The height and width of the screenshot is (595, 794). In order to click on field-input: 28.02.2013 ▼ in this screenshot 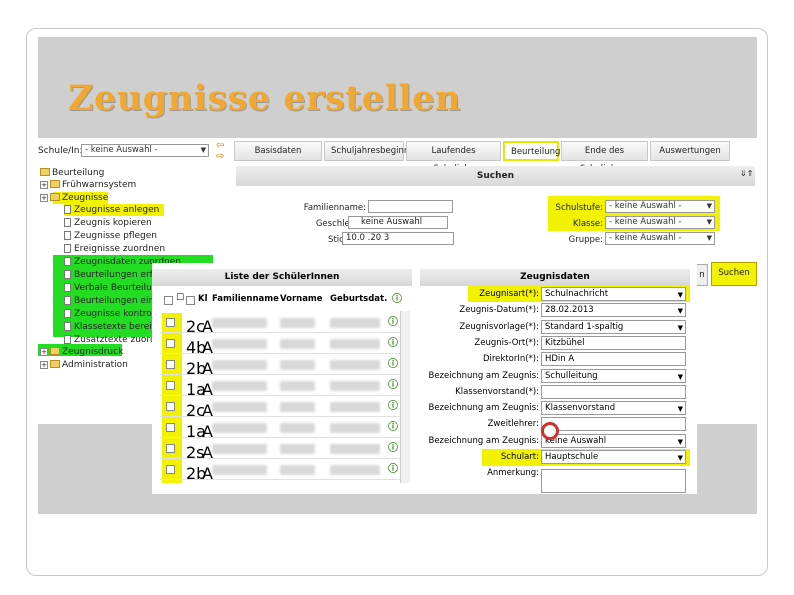, I will do `click(613, 310)`.